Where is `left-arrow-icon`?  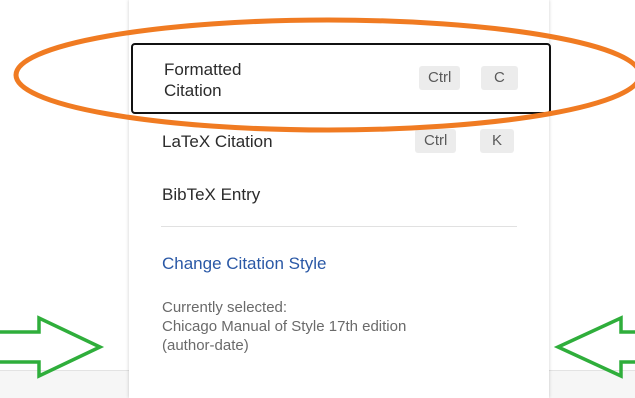
left-arrow-icon is located at coordinates (52, 347).